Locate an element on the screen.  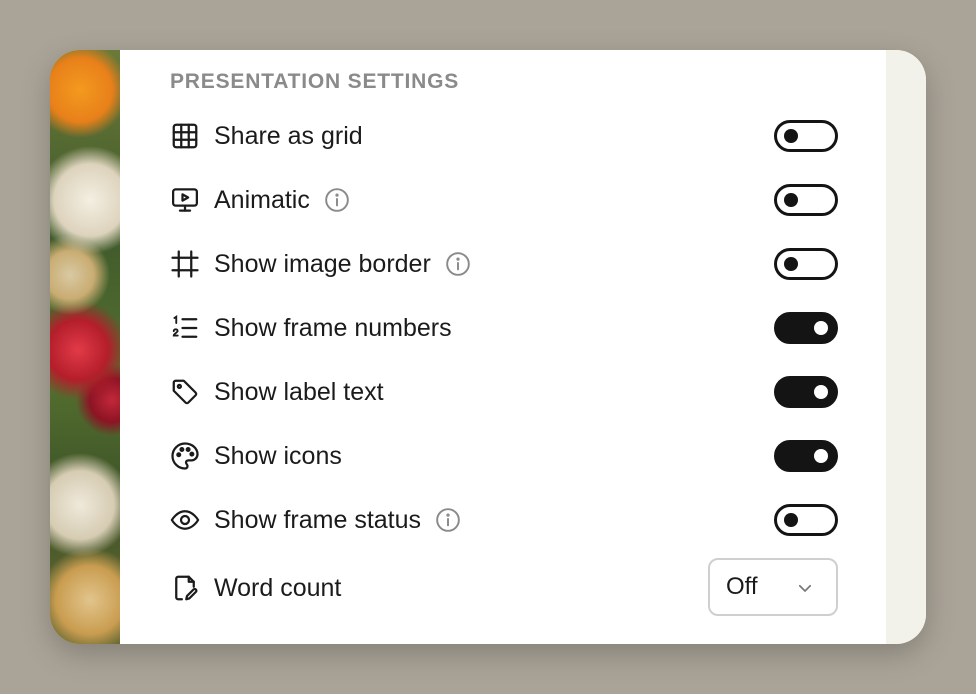
tag-icon is located at coordinates (186, 392).